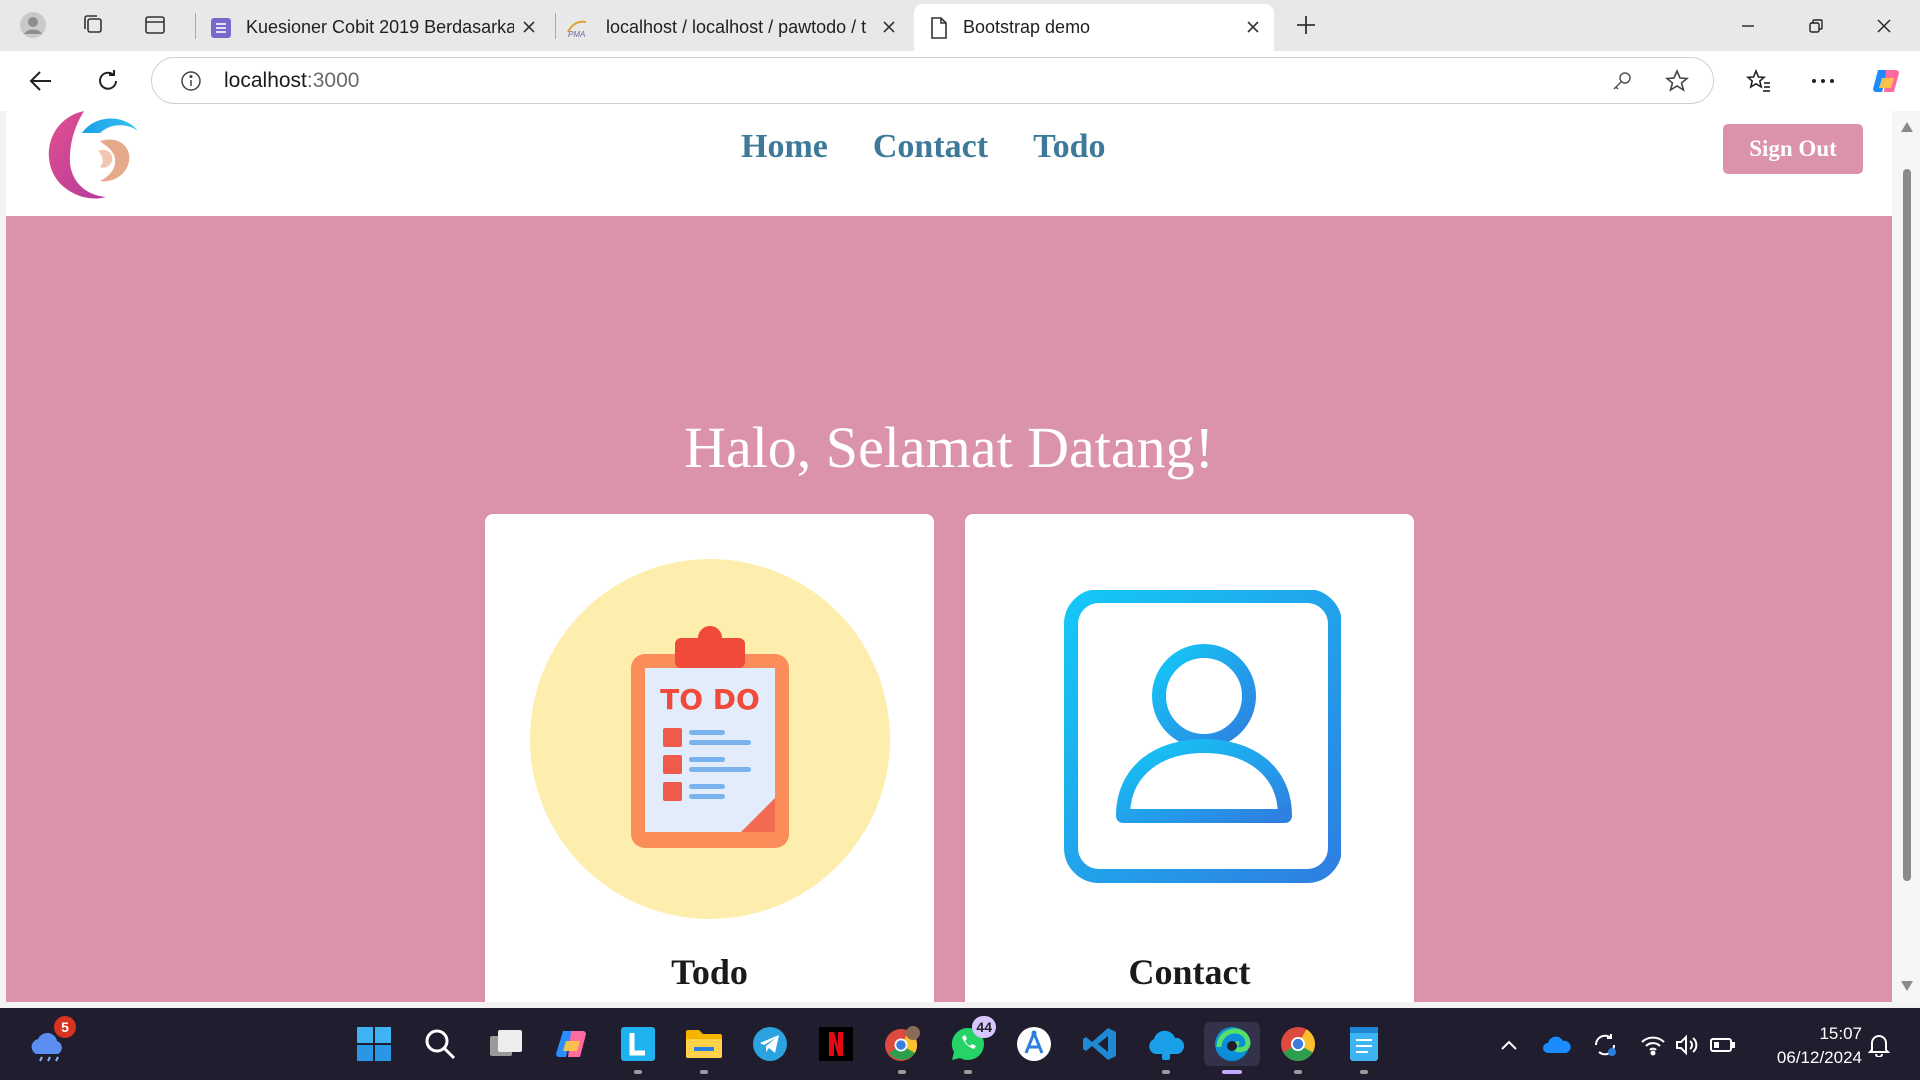 This screenshot has height=1080, width=1920. What do you see at coordinates (1189, 972) in the screenshot?
I see `contact-card-title: Contact` at bounding box center [1189, 972].